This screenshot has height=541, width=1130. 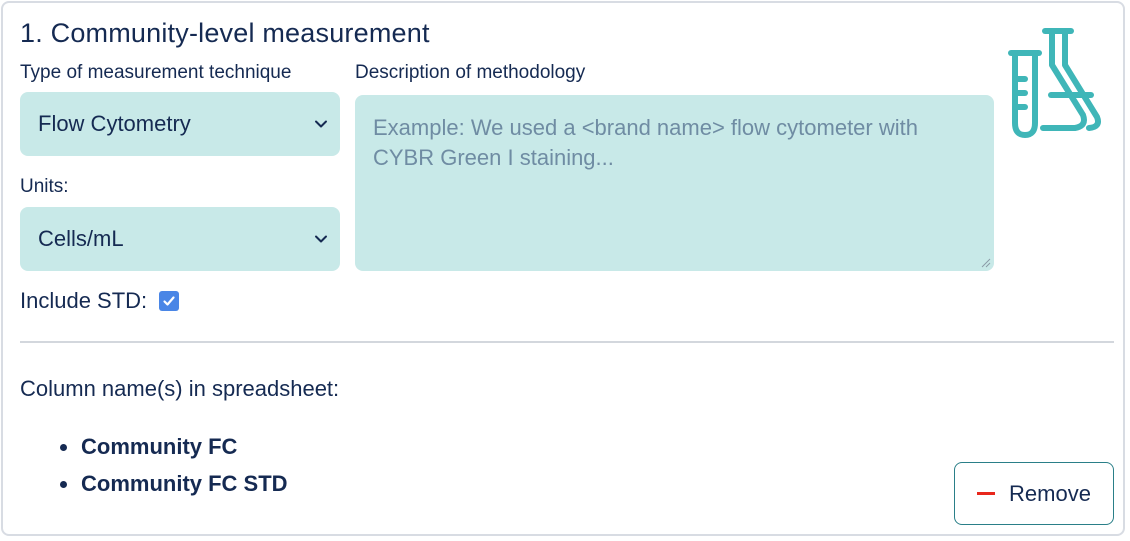 I want to click on checkmark-icon, so click(x=169, y=301).